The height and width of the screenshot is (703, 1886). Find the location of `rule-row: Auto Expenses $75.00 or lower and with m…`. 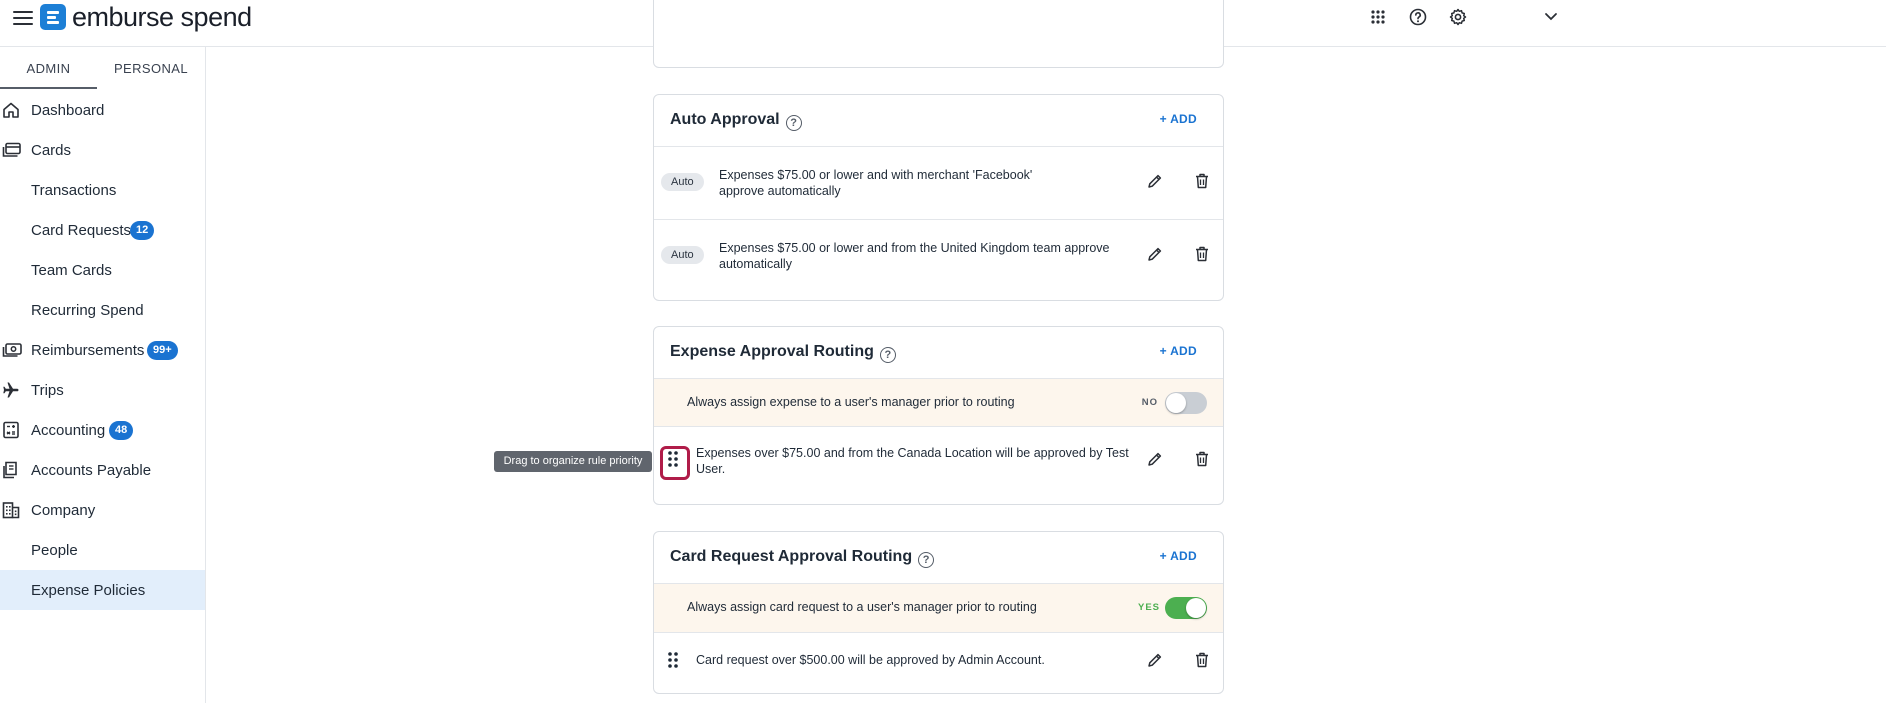

rule-row: Auto Expenses $75.00 or lower and with m… is located at coordinates (938, 183).